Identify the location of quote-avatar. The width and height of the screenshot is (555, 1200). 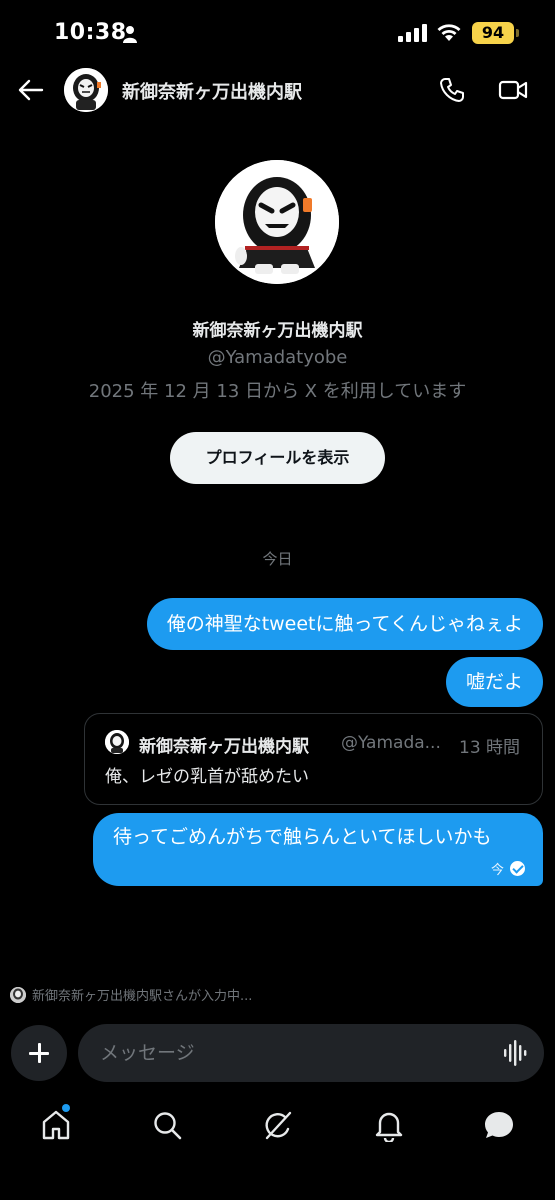
(117, 742).